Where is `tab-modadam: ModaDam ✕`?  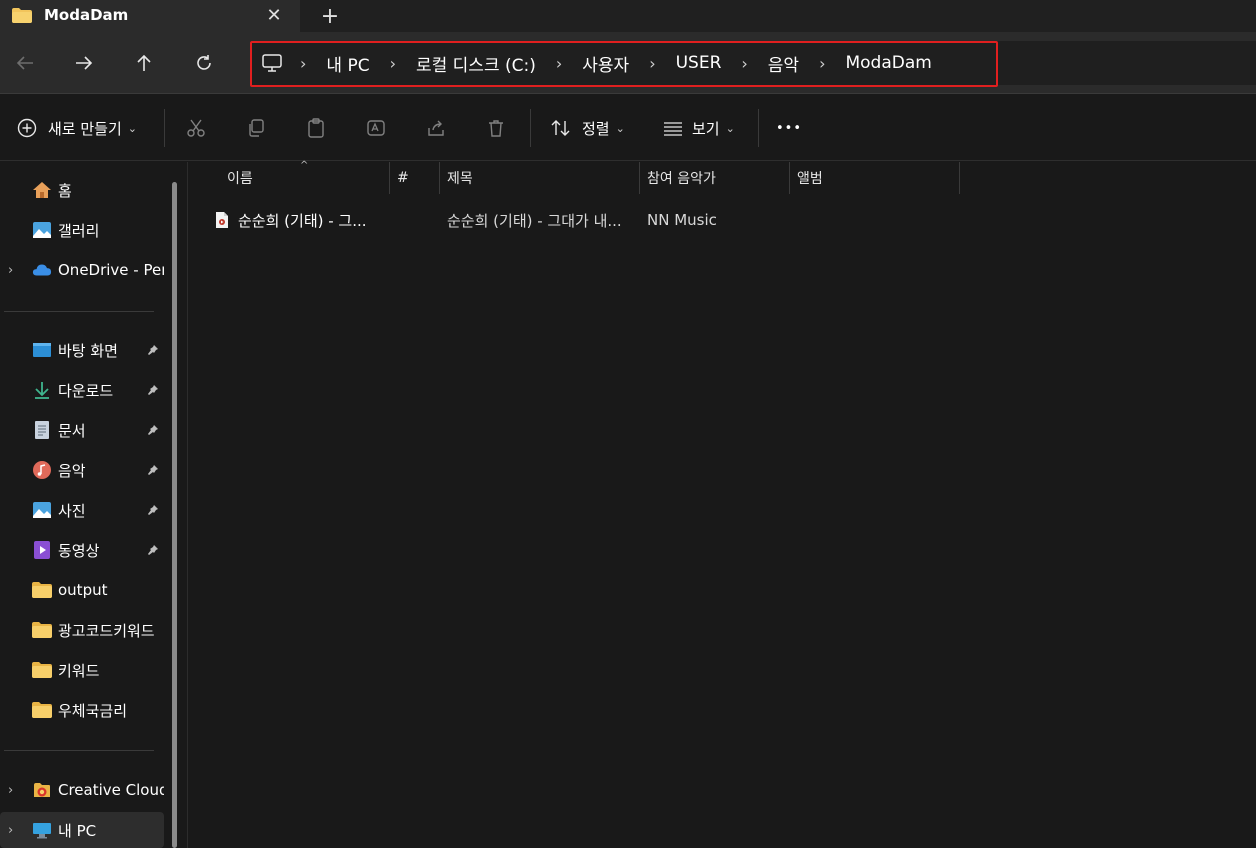 tab-modadam: ModaDam ✕ is located at coordinates (150, 16).